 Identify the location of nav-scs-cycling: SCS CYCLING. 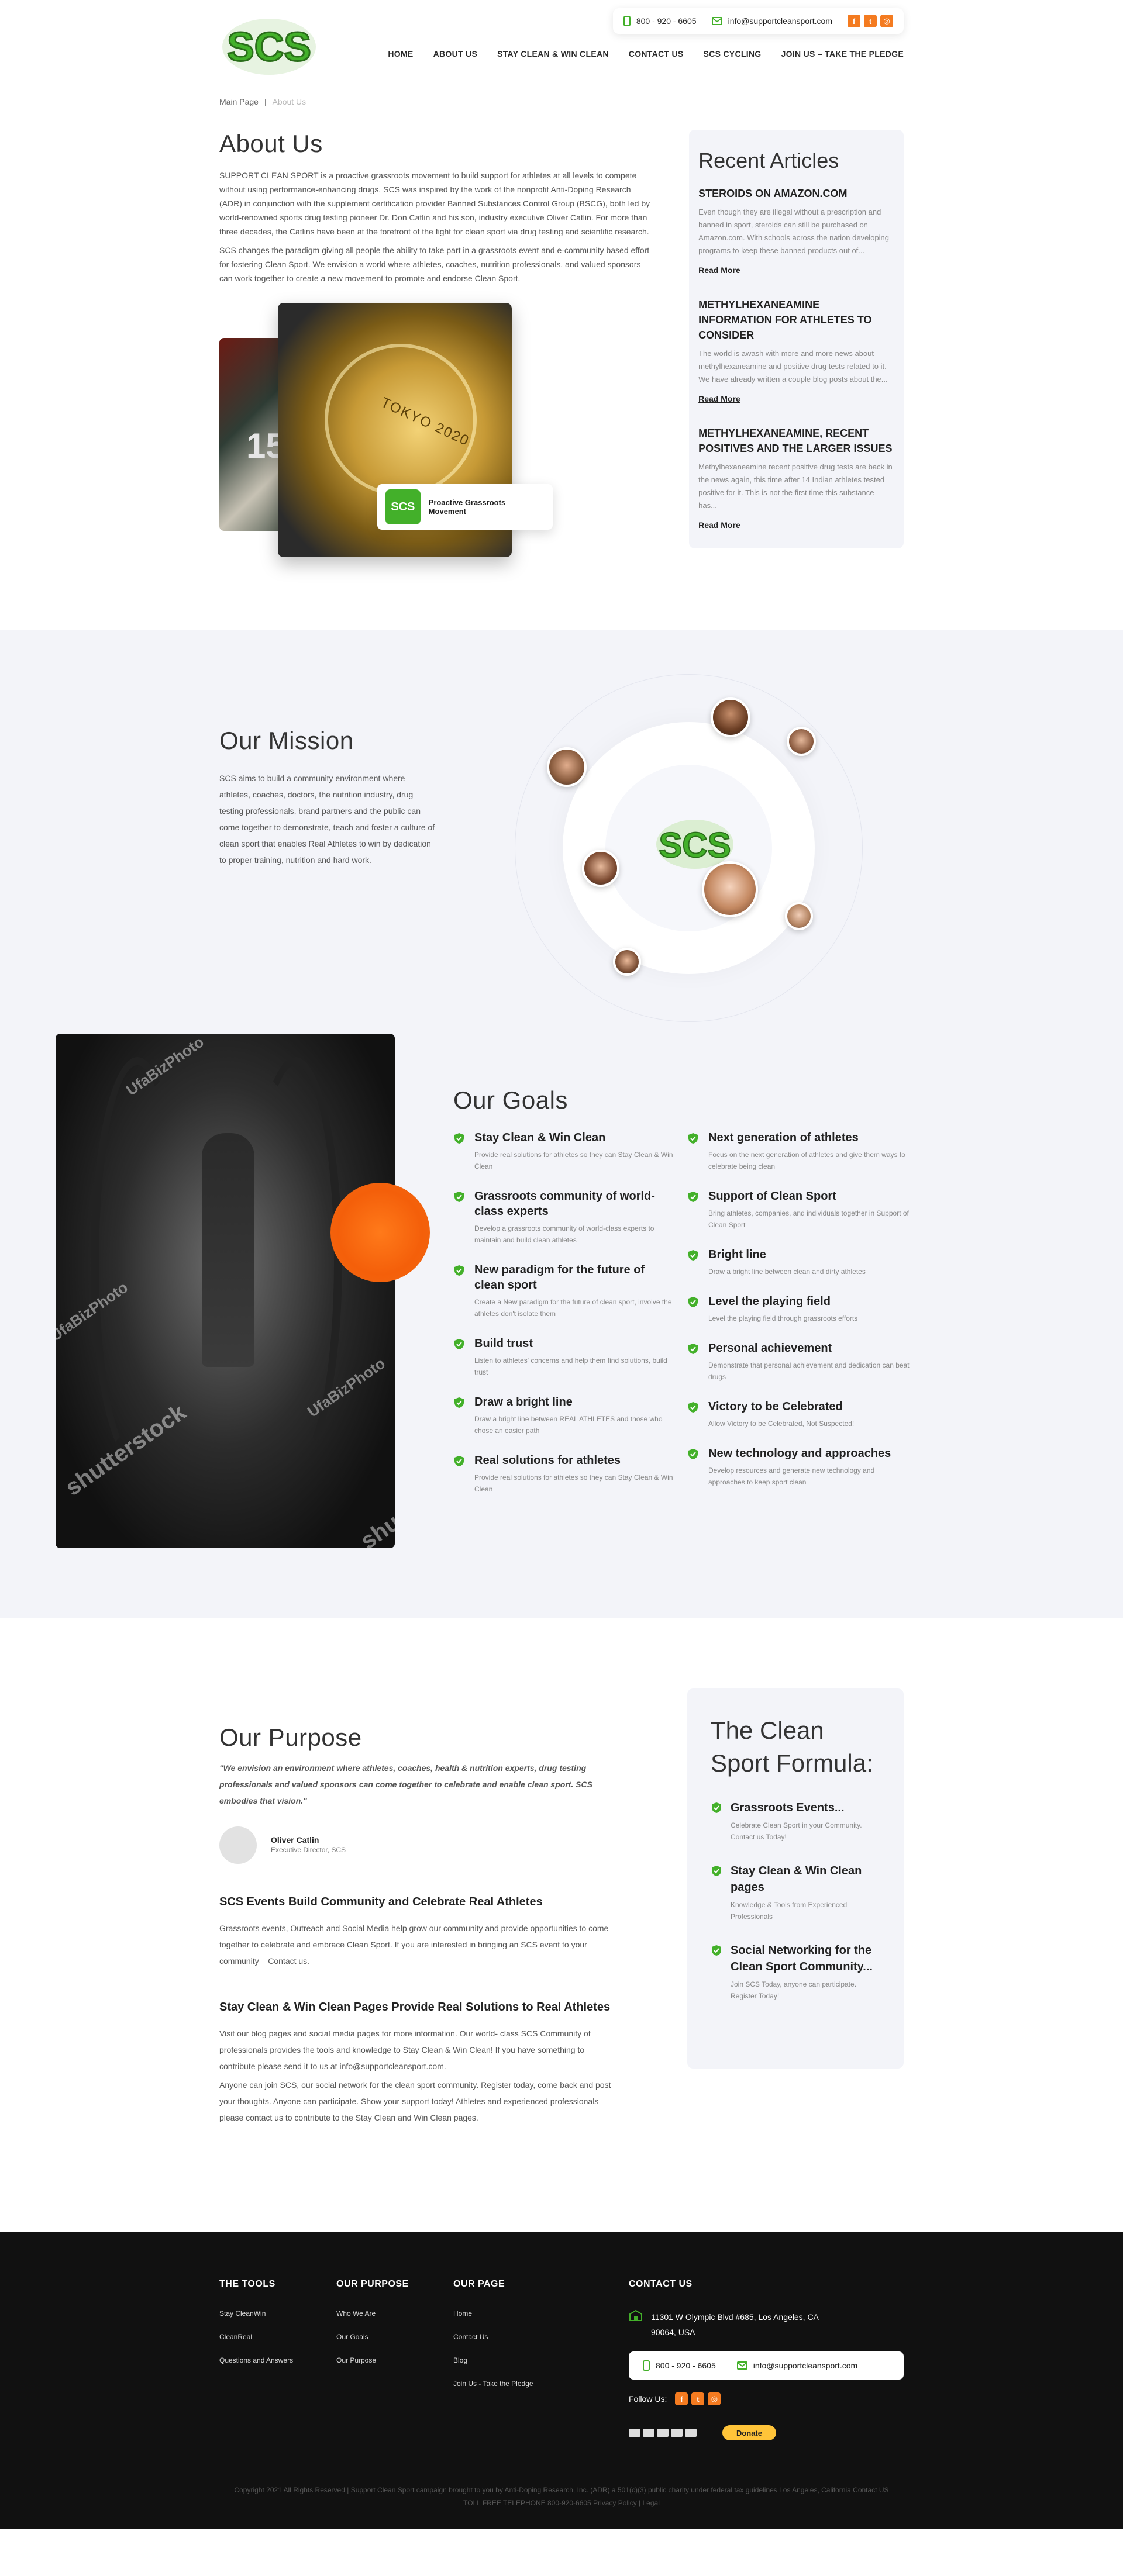
(733, 53).